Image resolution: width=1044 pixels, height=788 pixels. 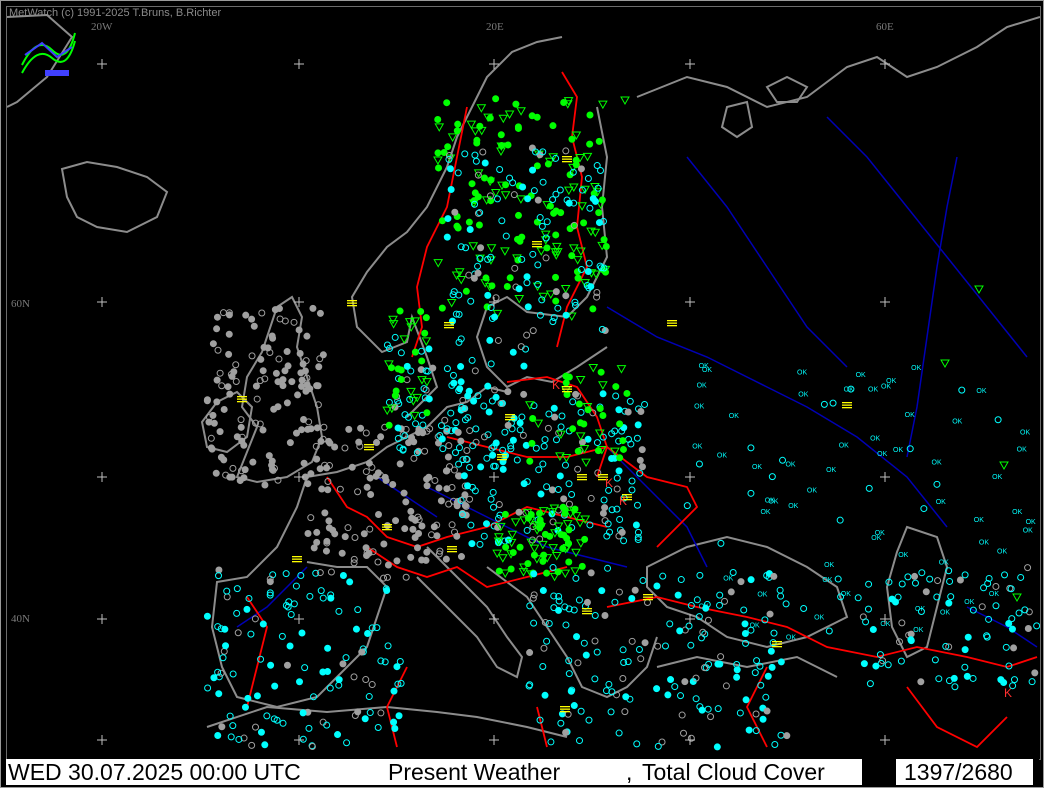 I want to click on thunderstorm-symbol: K, so click(x=556, y=385).